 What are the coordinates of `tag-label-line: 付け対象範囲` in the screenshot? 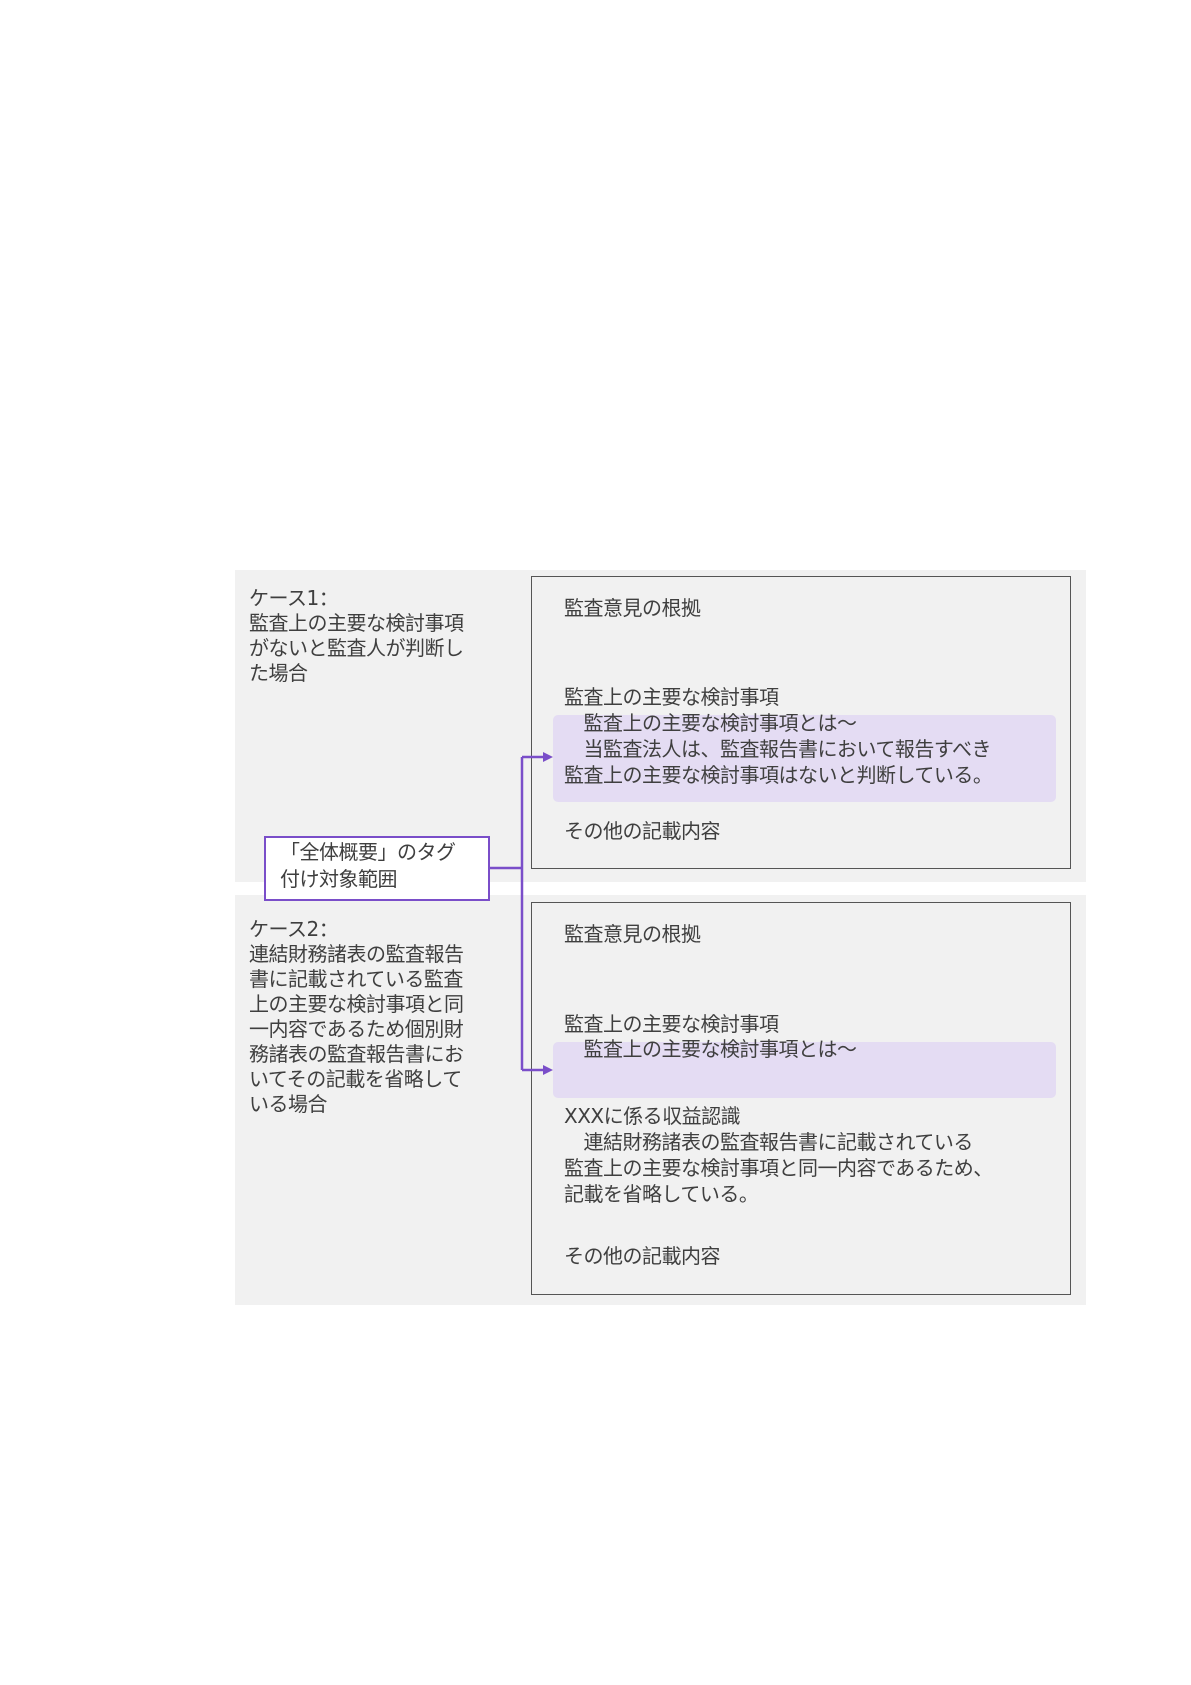 It's located at (339, 879).